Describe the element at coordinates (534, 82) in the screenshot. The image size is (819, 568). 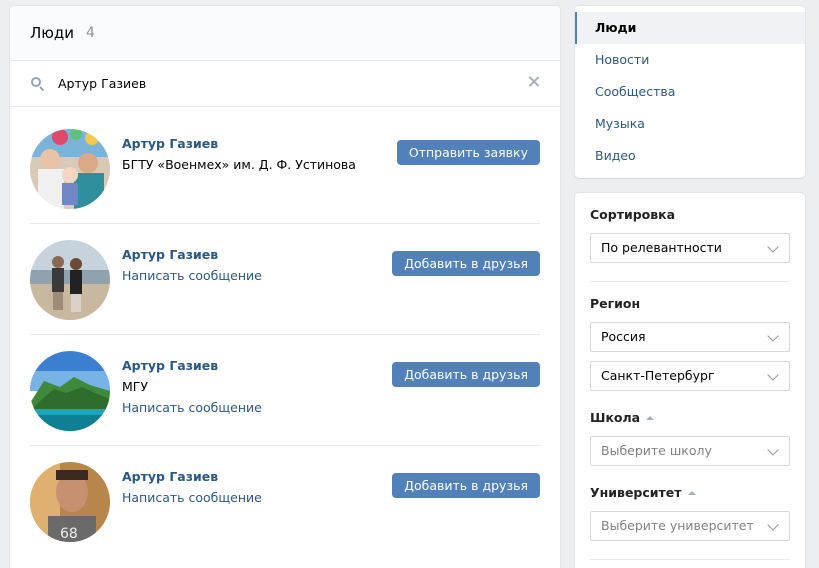
I see `close-icon` at that location.